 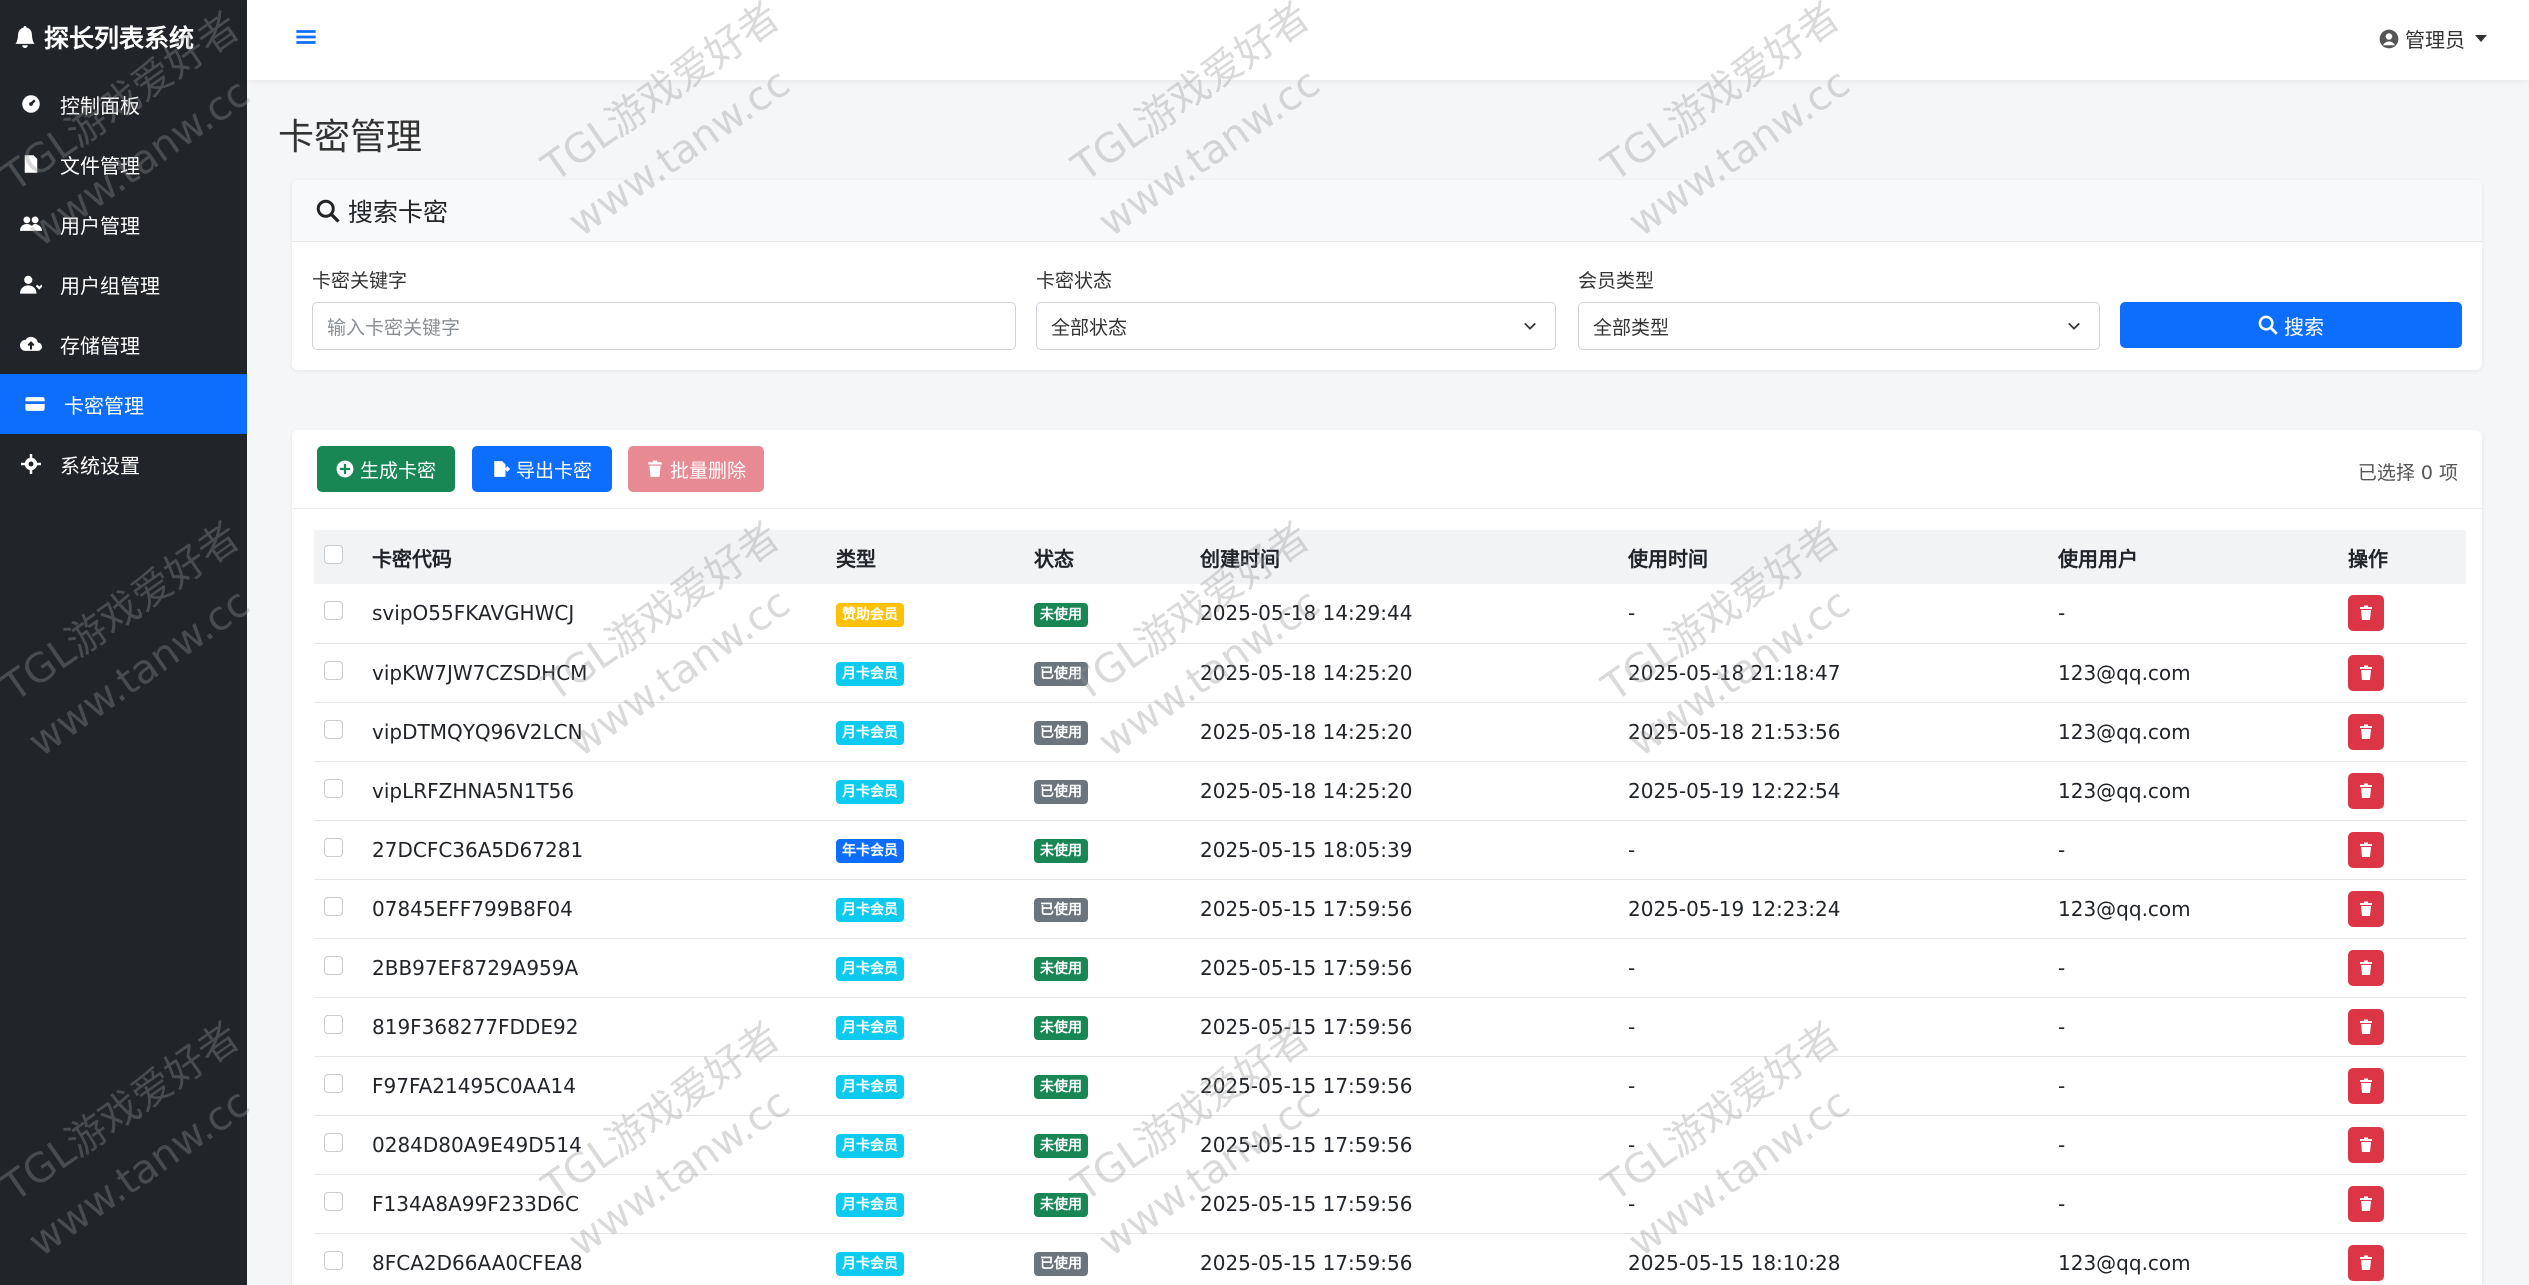 What do you see at coordinates (477, 1262) in the screenshot?
I see `cell-code: 8FCA2D66AA0CFEA8` at bounding box center [477, 1262].